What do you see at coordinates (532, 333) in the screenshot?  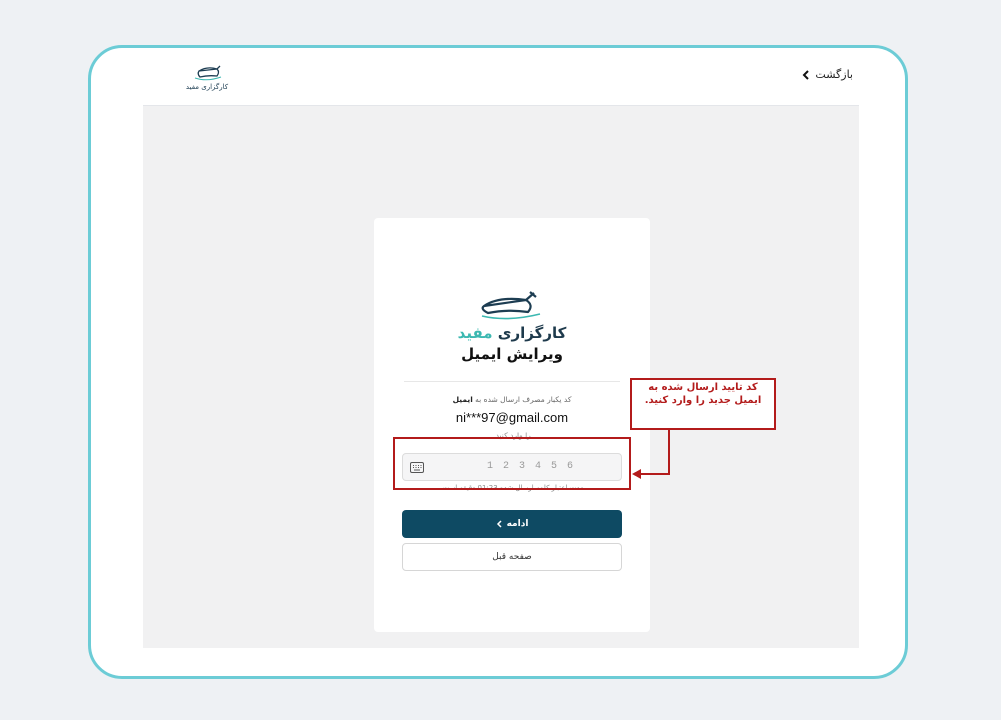 I see `brand-name-main: کارگزاری` at bounding box center [532, 333].